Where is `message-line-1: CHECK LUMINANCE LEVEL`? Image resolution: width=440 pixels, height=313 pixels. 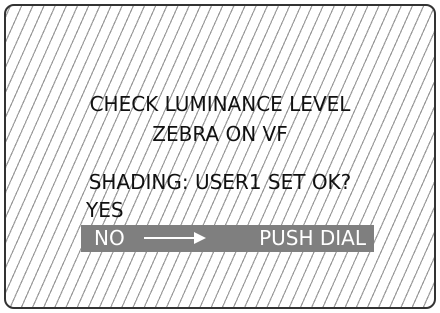 message-line-1: CHECK LUMINANCE LEVEL is located at coordinates (220, 104).